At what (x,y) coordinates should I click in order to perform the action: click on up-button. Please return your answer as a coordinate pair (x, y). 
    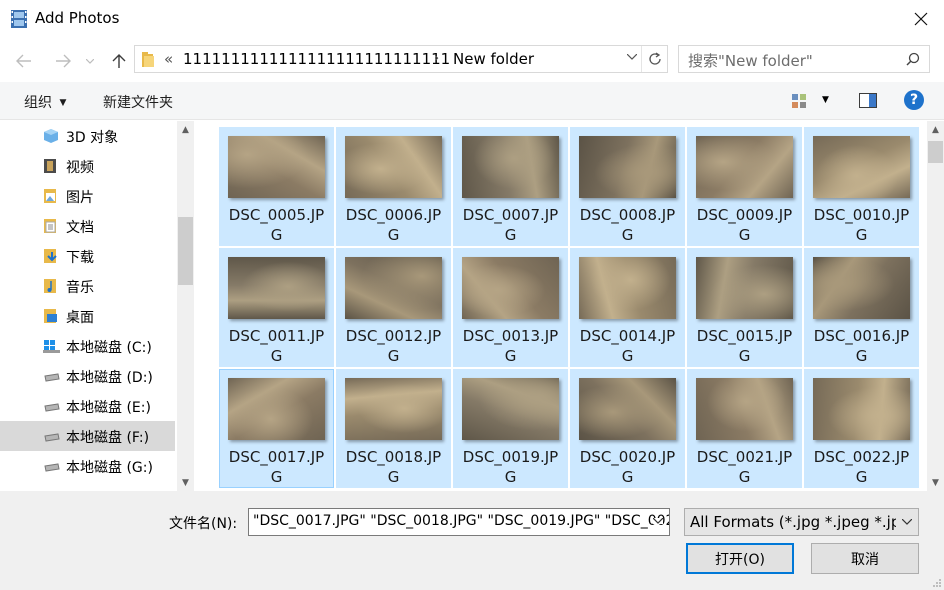
    Looking at the image, I should click on (119, 61).